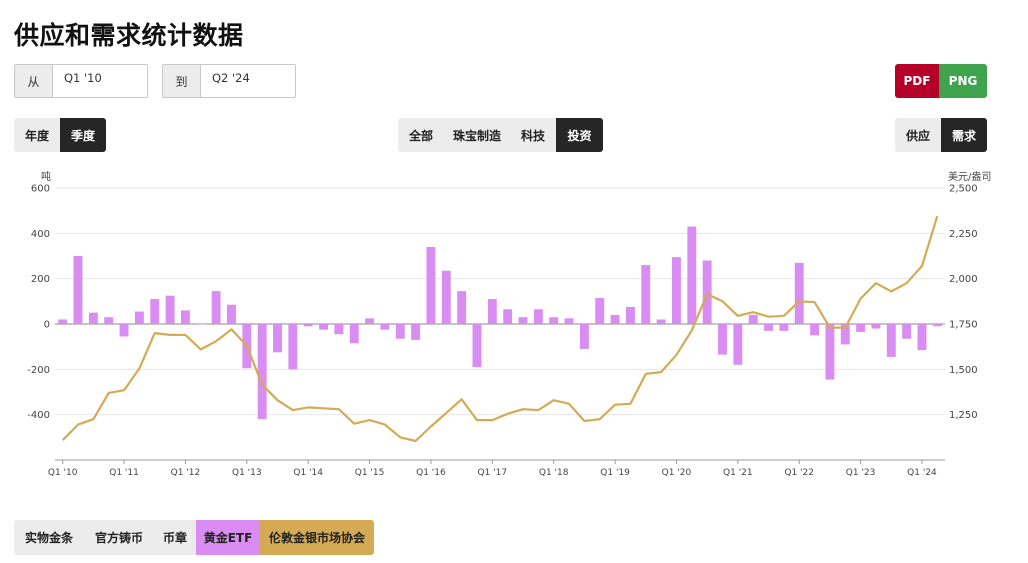  I want to click on y-tick-label-right: 1,750, so click(963, 325).